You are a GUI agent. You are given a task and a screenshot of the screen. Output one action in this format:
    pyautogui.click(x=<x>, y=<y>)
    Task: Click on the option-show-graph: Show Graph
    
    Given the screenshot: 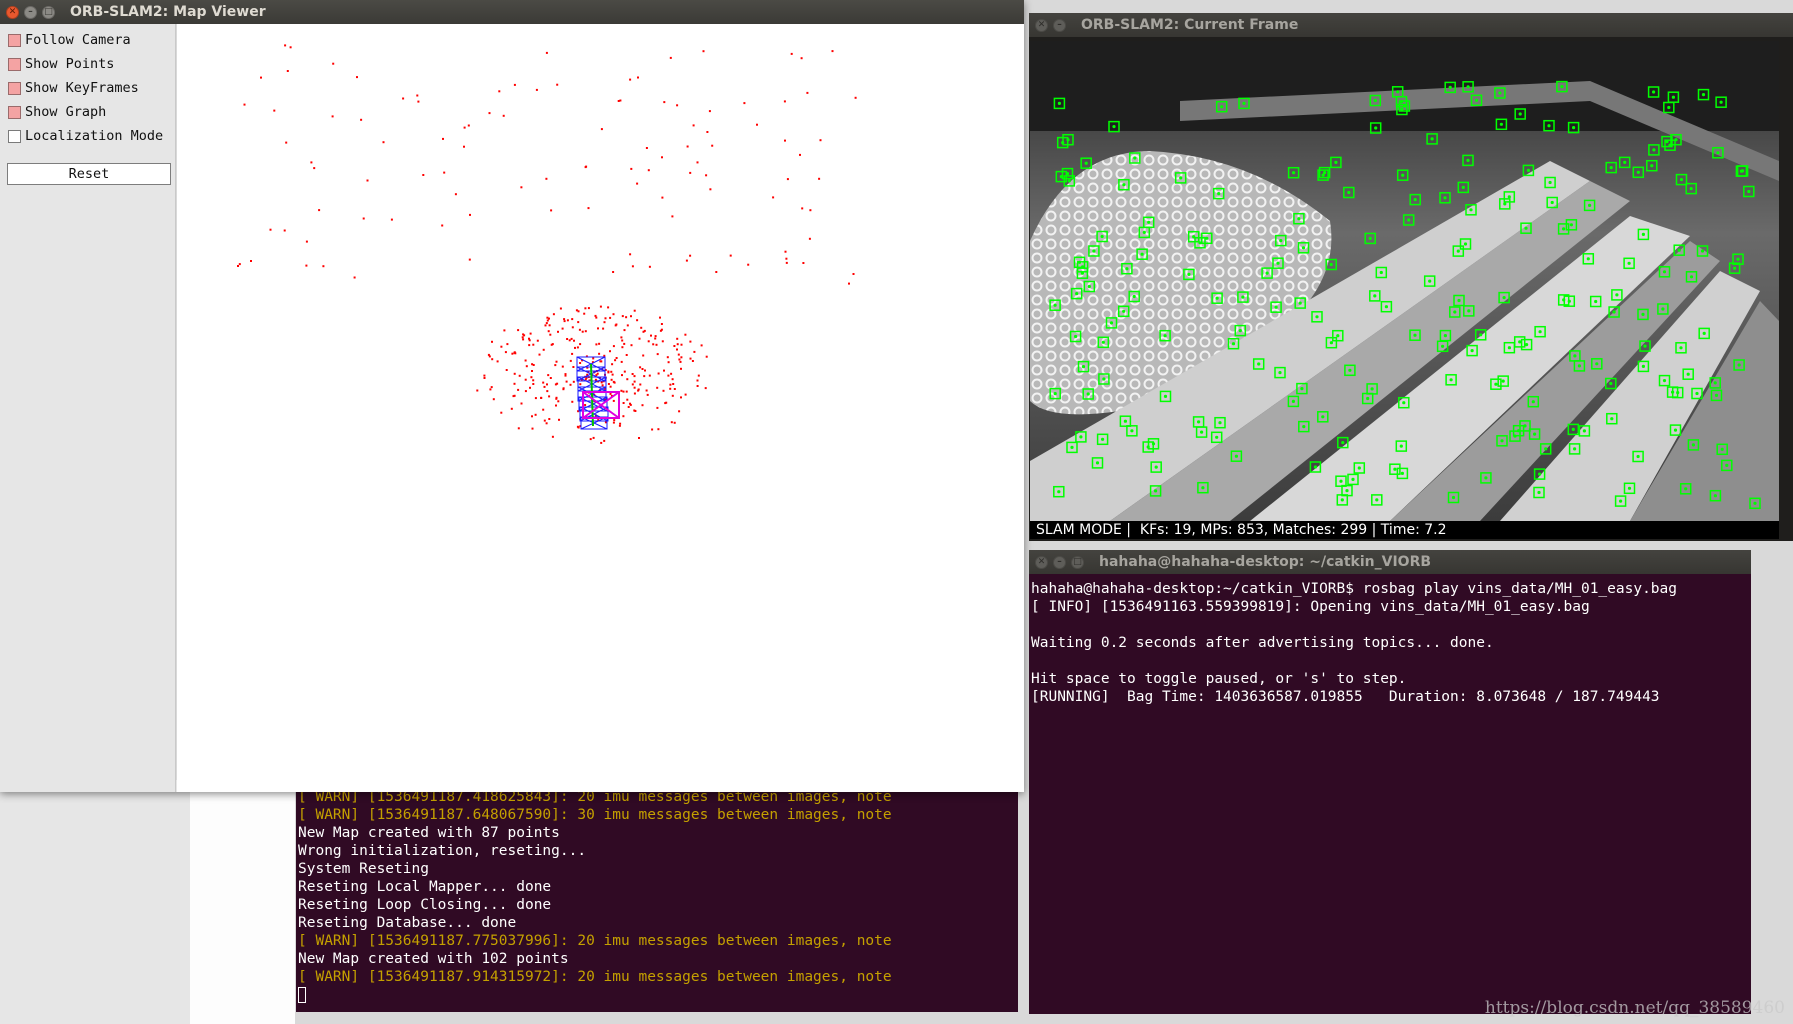 What is the action you would take?
    pyautogui.click(x=57, y=112)
    